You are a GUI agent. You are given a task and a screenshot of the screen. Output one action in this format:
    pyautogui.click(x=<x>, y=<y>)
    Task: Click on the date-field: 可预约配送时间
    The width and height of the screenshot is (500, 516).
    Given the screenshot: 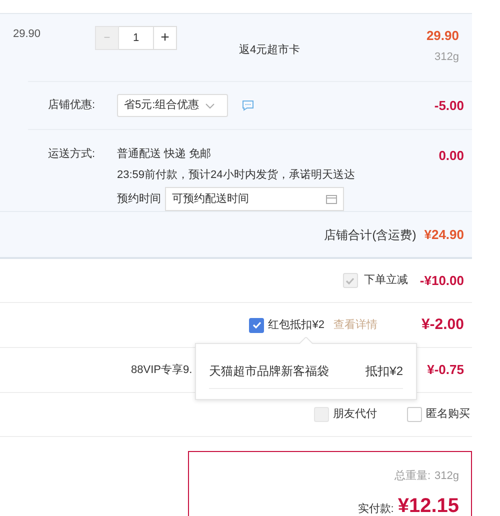 What is the action you would take?
    pyautogui.click(x=254, y=199)
    